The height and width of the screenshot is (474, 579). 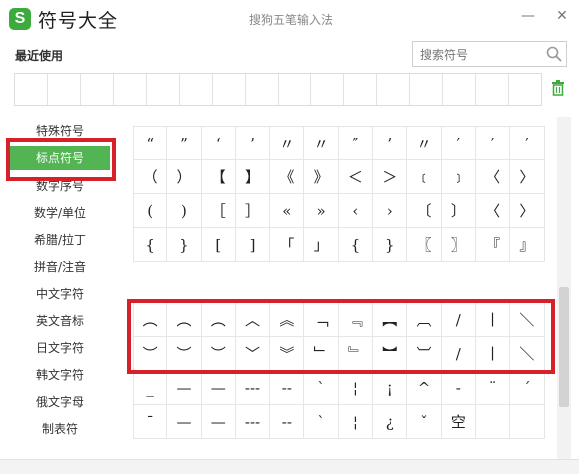 What do you see at coordinates (287, 211) in the screenshot?
I see `symbol-cell: «` at bounding box center [287, 211].